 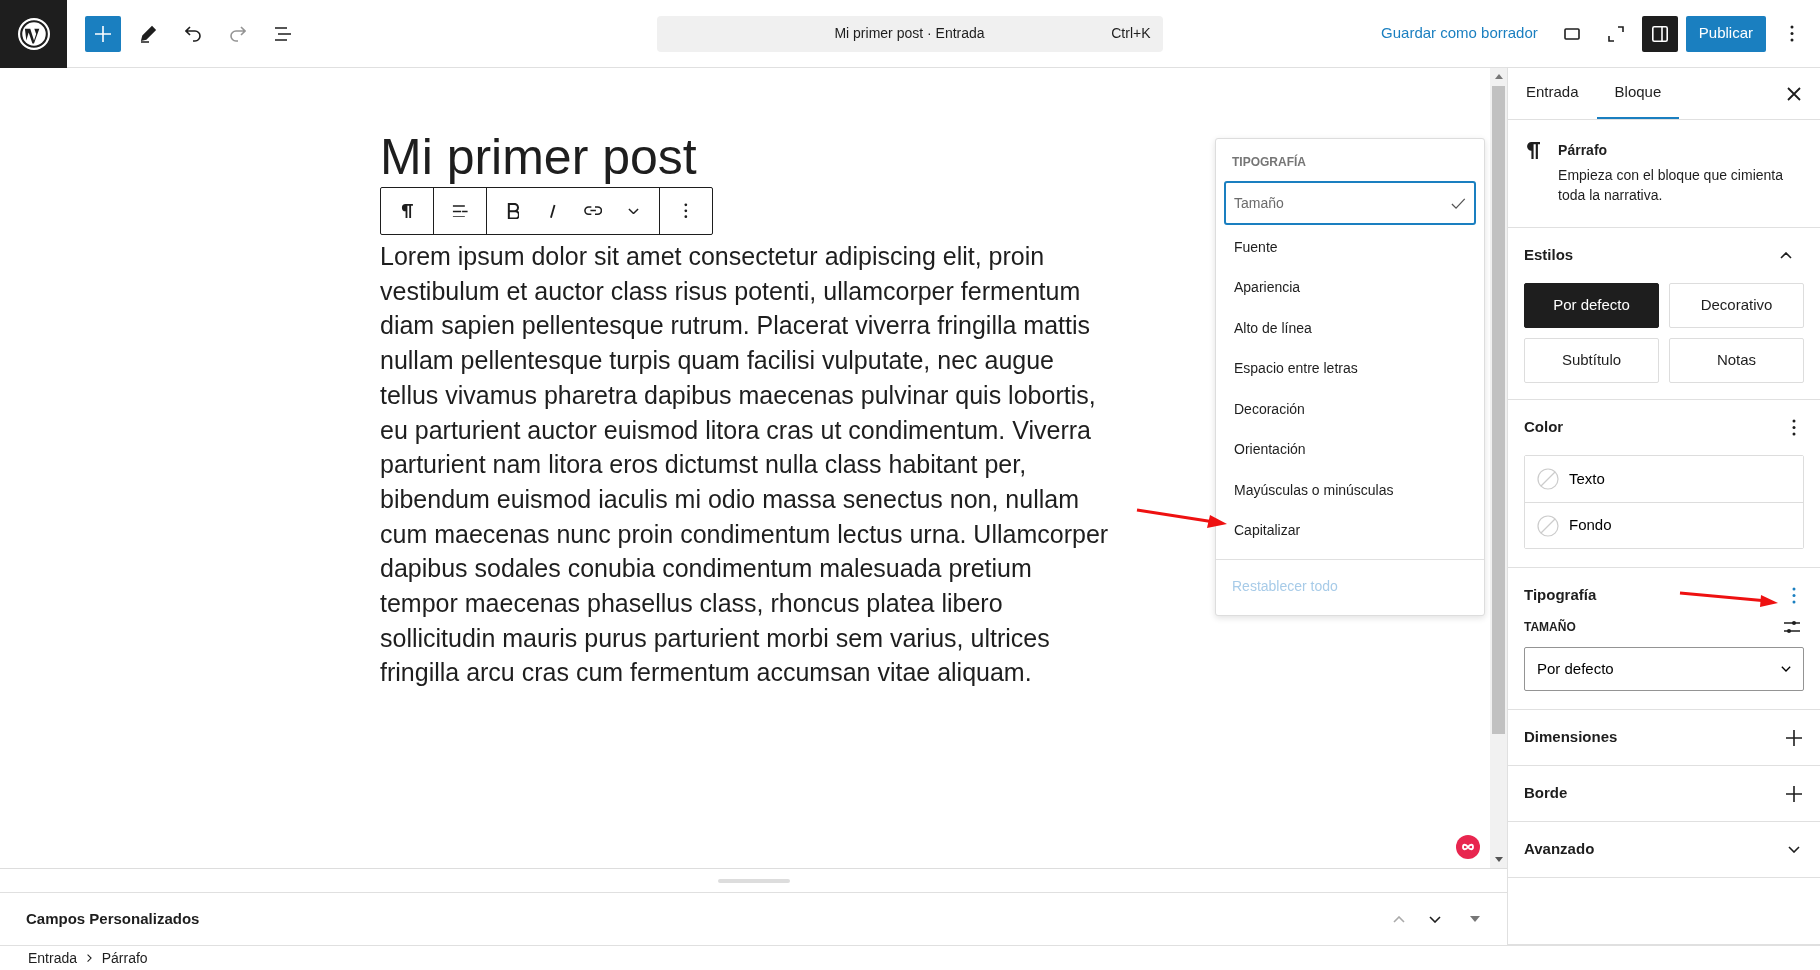 I want to click on menu-item: Apariencia, so click(x=1350, y=287).